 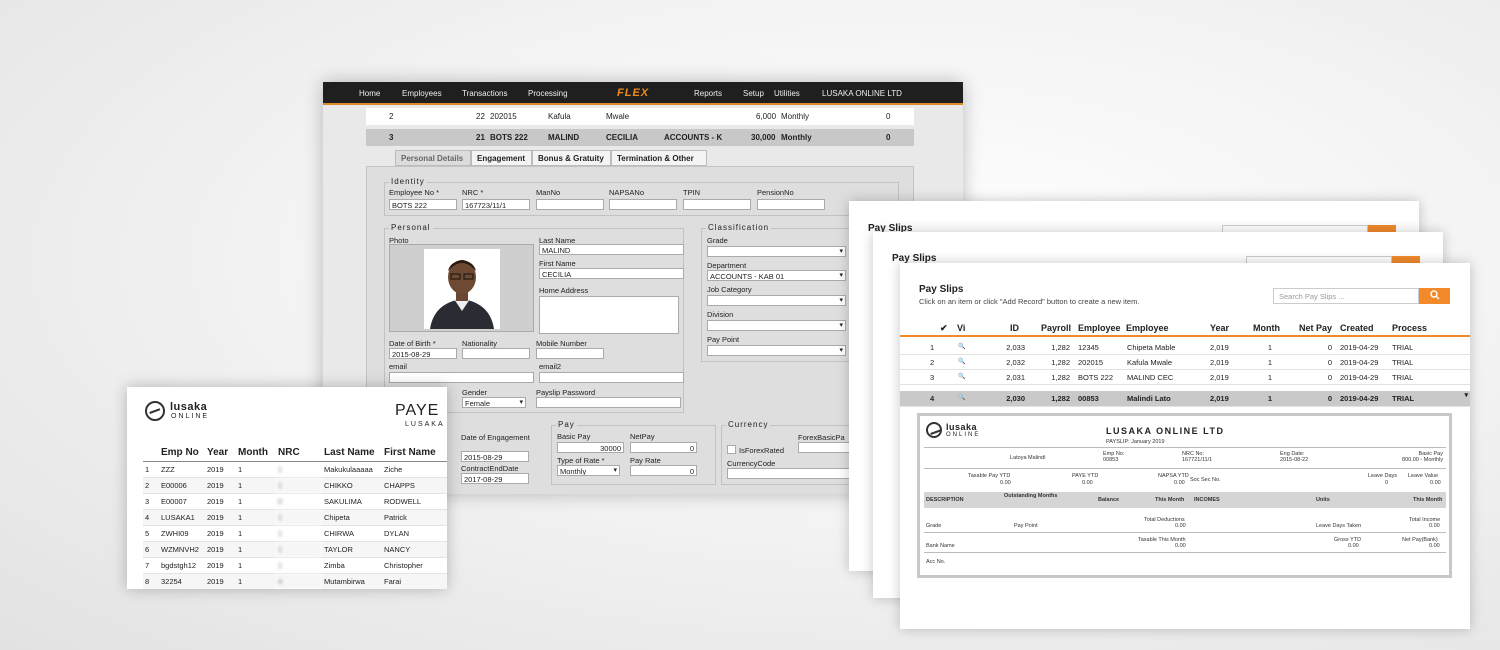 I want to click on tpin-field, so click(x=717, y=204).